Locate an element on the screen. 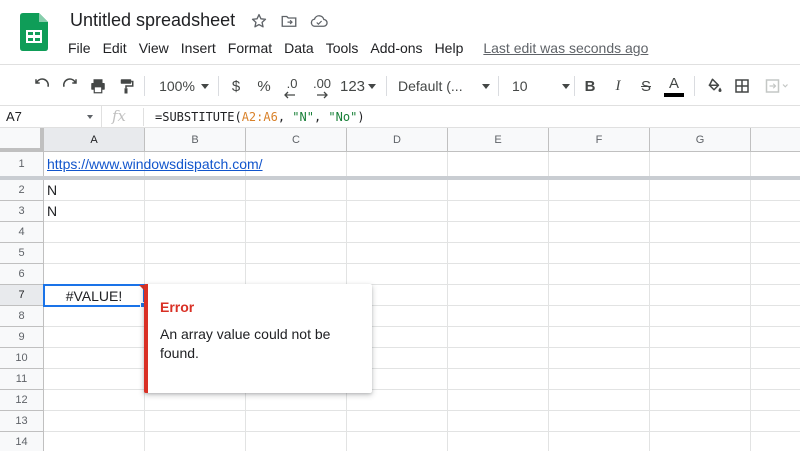 This screenshot has width=800, height=451. menu-format: Format is located at coordinates (250, 48).